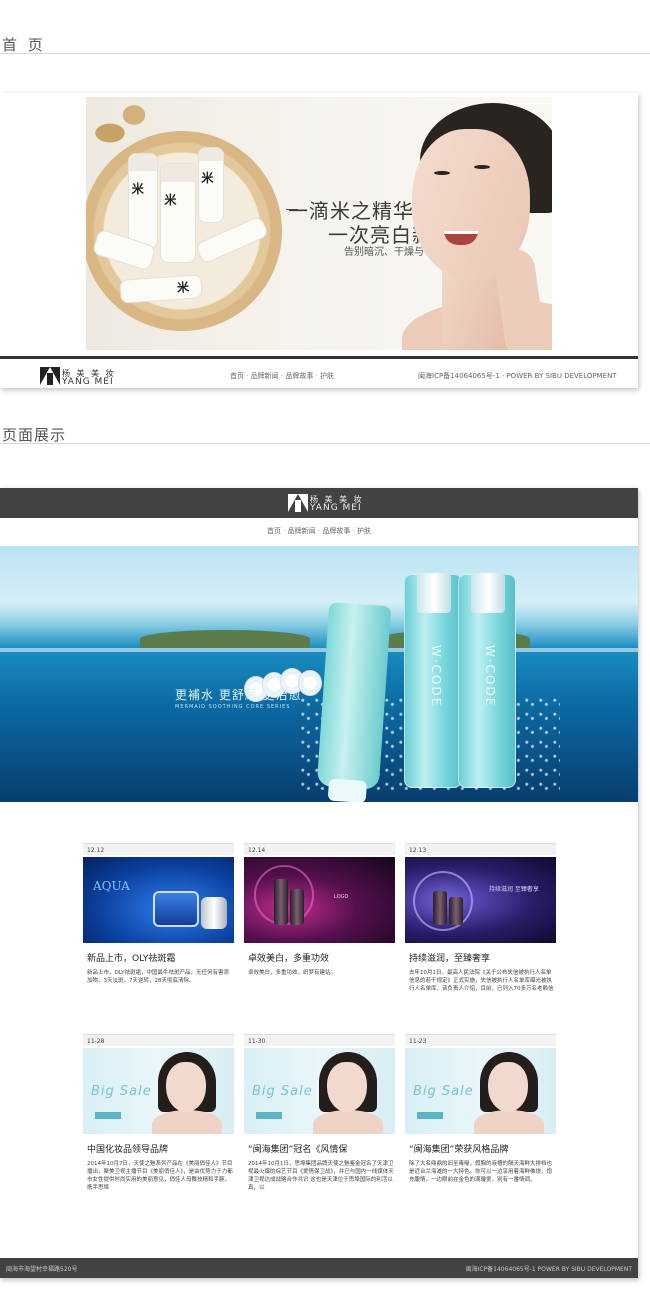 This screenshot has width=650, height=1311. I want to click on waterline, so click(319, 650).